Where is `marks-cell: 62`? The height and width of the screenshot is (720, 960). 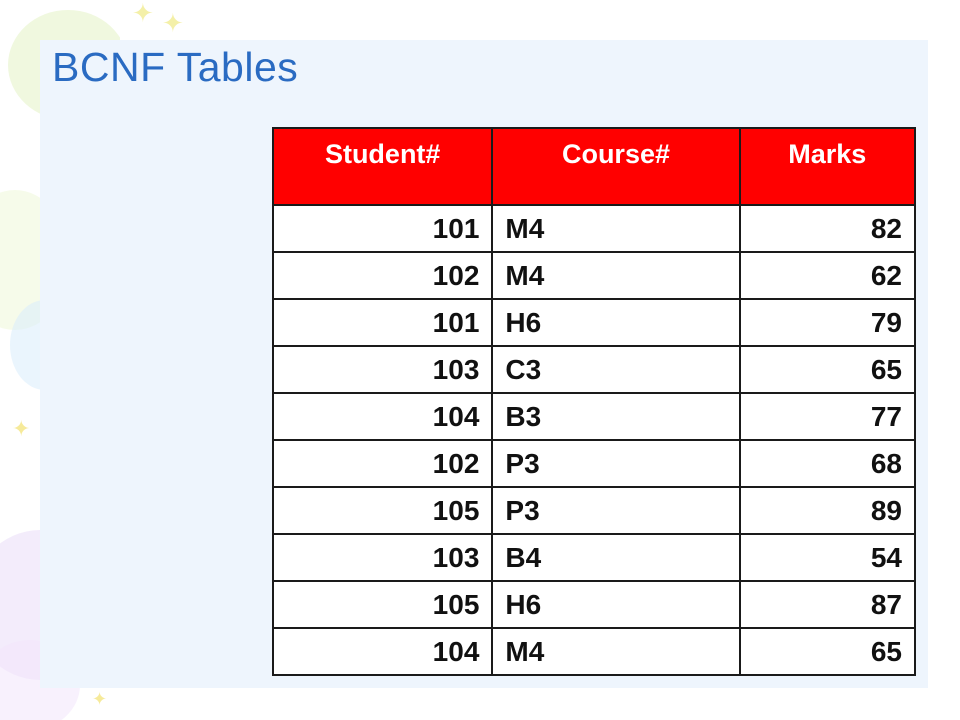 marks-cell: 62 is located at coordinates (827, 275).